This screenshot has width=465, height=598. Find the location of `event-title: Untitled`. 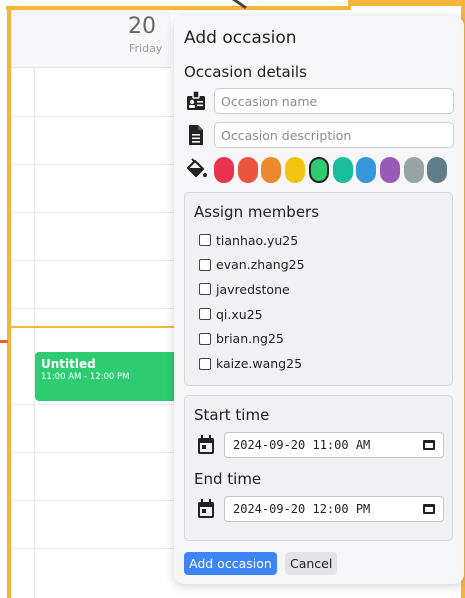

event-title: Untitled is located at coordinates (68, 364).